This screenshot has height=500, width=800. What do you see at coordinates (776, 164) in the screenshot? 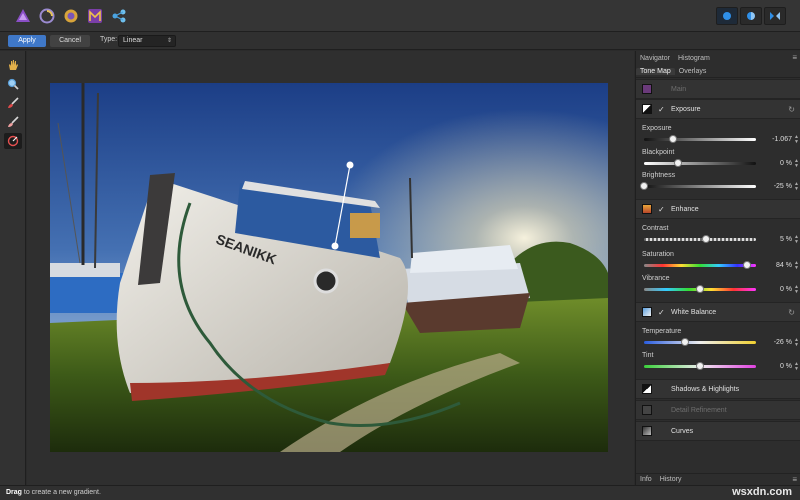
I see `blackpoint-value: 0 %` at bounding box center [776, 164].